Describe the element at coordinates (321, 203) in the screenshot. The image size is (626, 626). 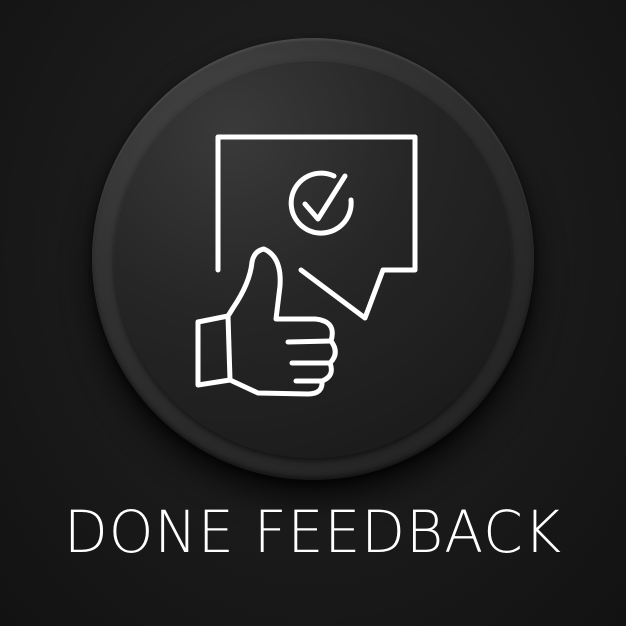
I see `check-circle-icon` at that location.